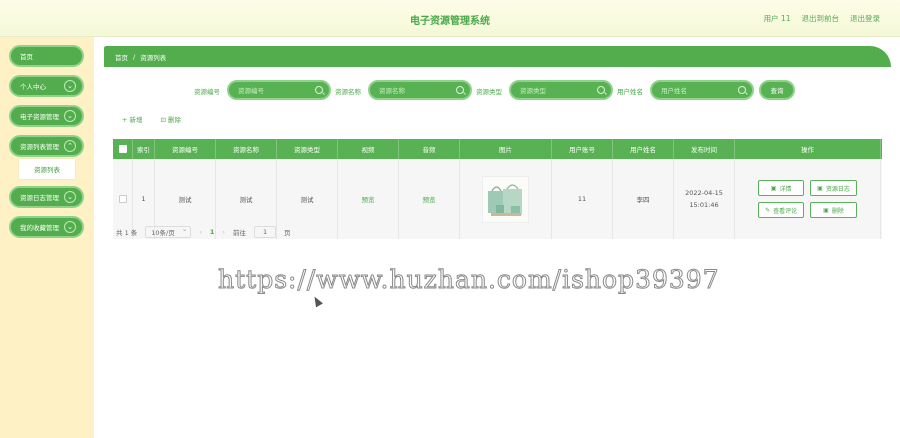  What do you see at coordinates (132, 119) in the screenshot?
I see `add-button: + 新增` at bounding box center [132, 119].